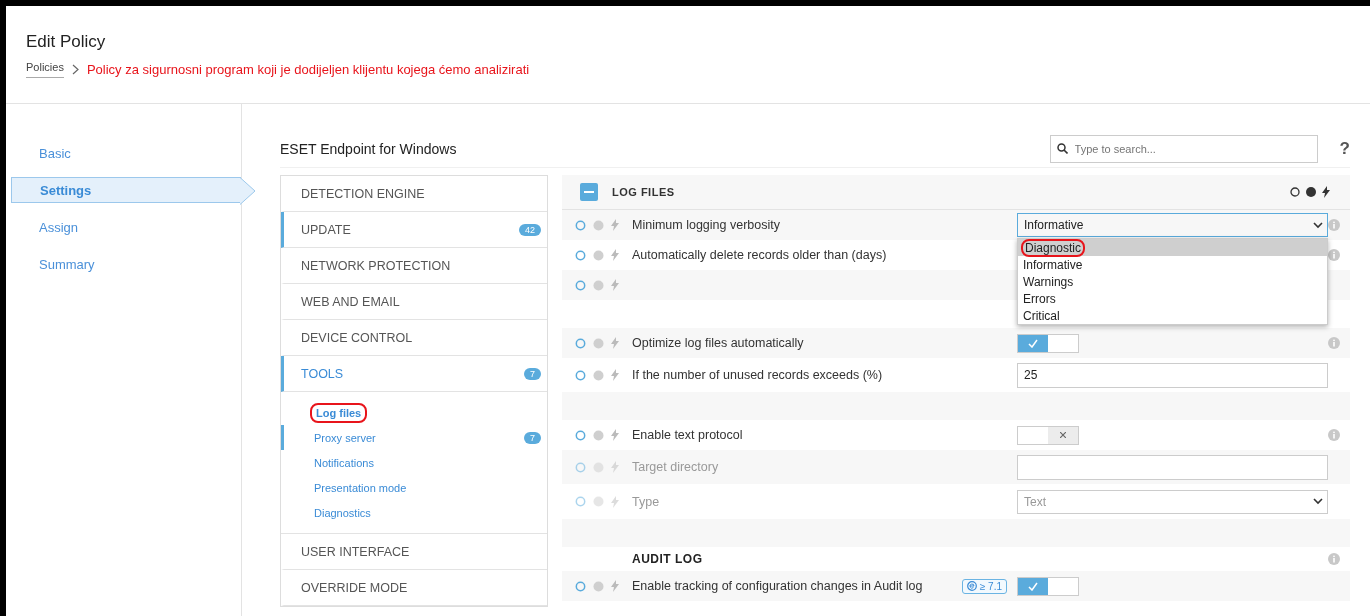 The width and height of the screenshot is (1370, 616). I want to click on help-button: ?, so click(1344, 148).